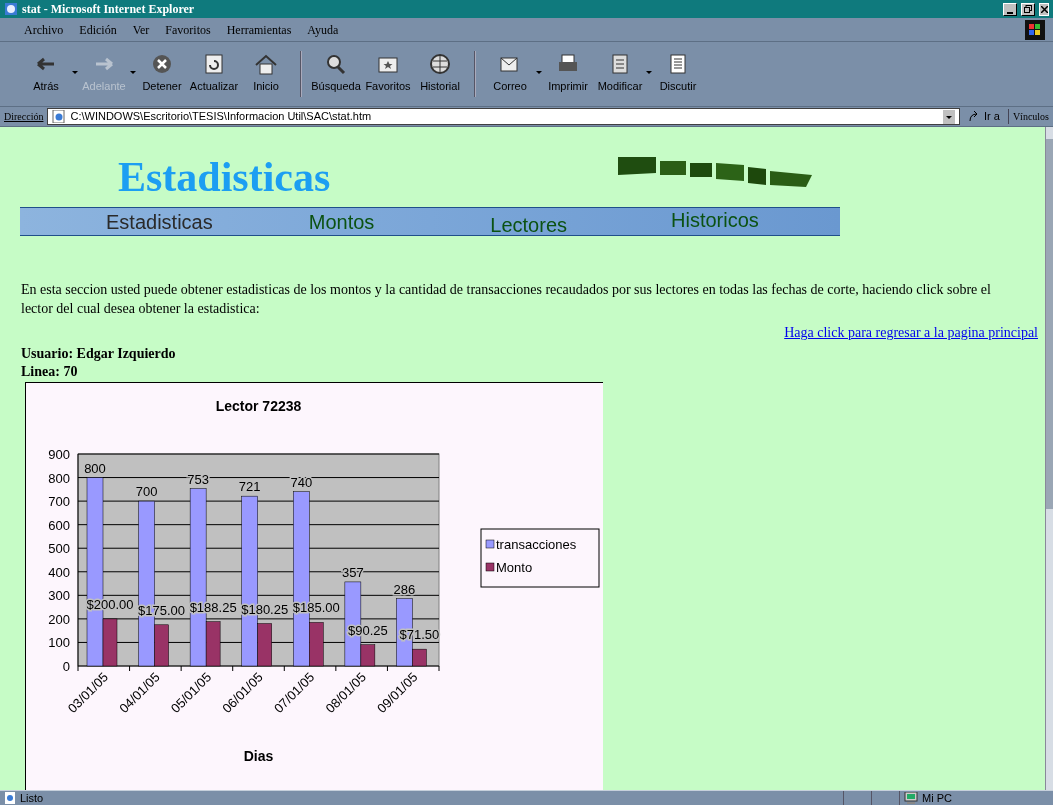  What do you see at coordinates (974, 116) in the screenshot?
I see `go-arrow-icon` at bounding box center [974, 116].